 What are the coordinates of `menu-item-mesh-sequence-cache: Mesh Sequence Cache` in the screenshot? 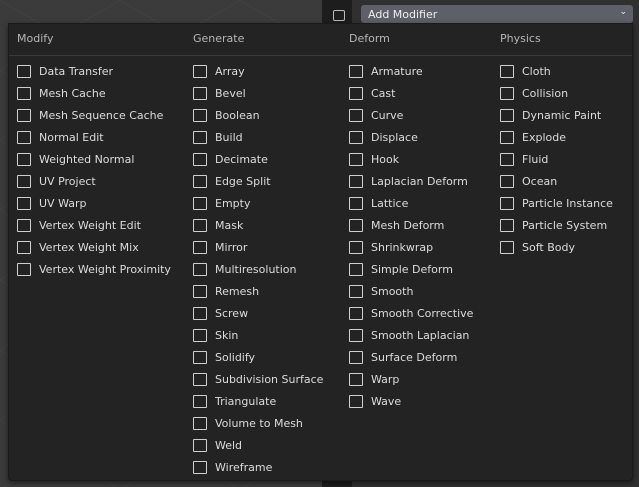 It's located at (94, 115).